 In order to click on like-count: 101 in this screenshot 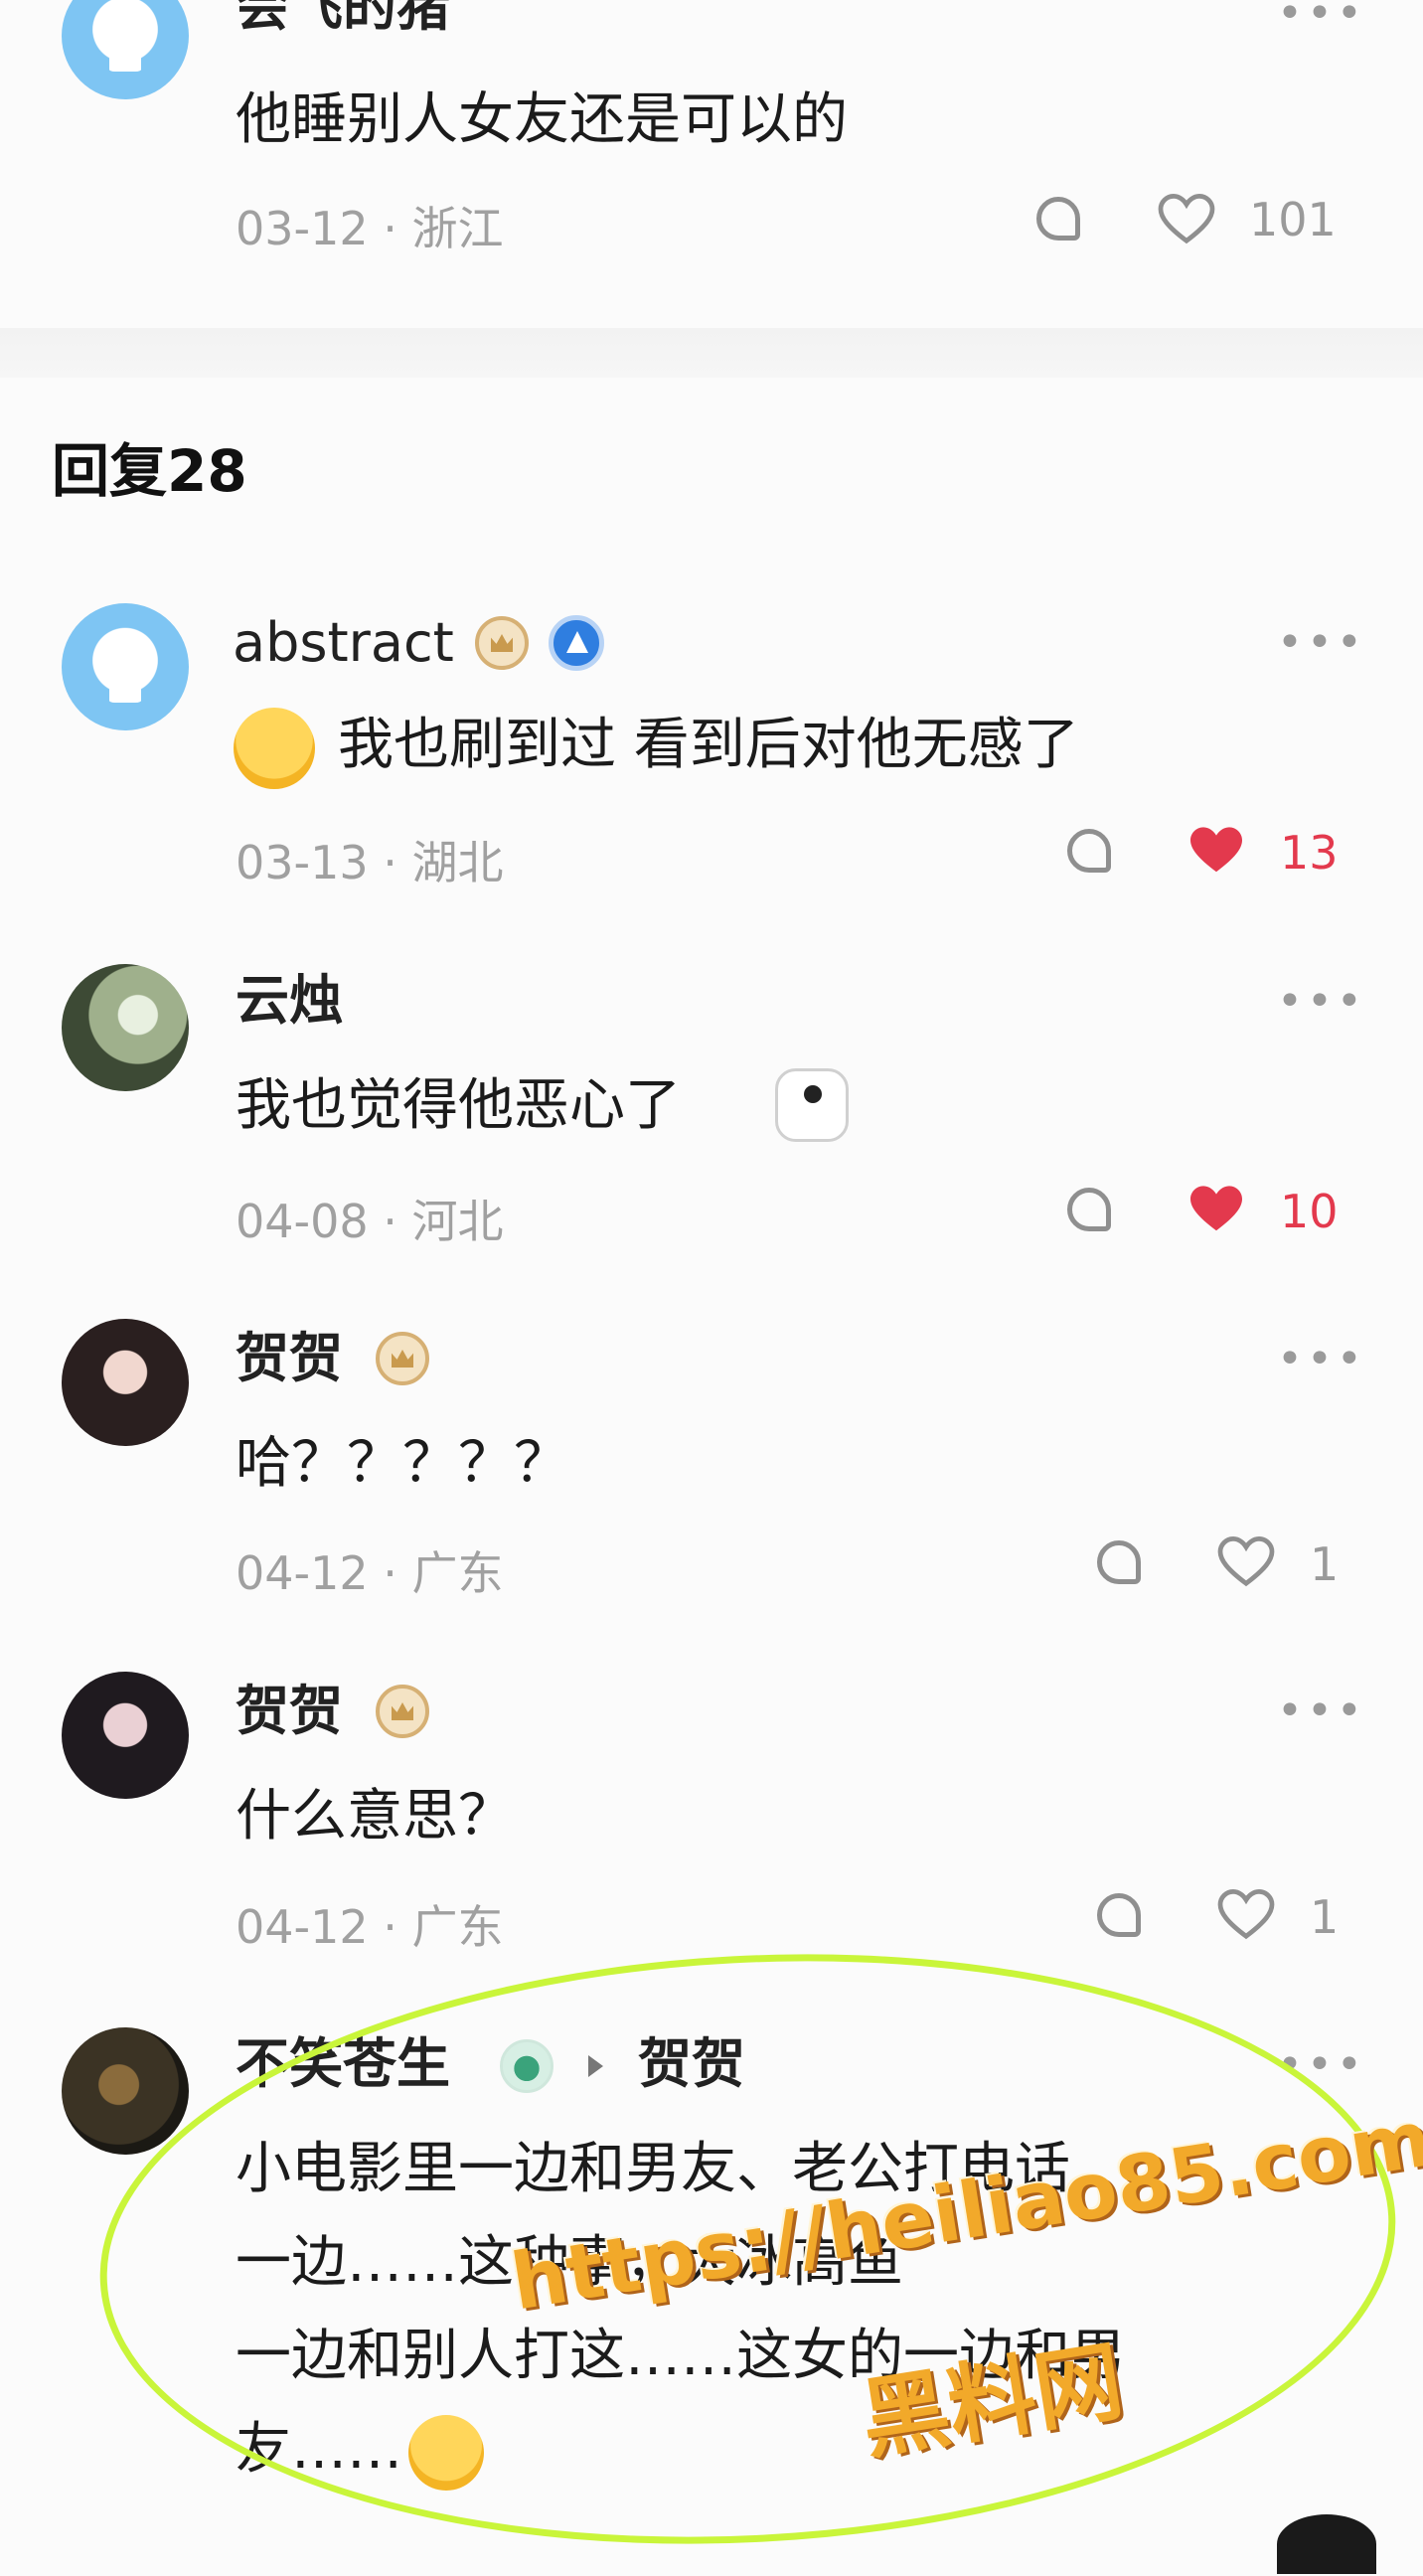, I will do `click(1293, 219)`.